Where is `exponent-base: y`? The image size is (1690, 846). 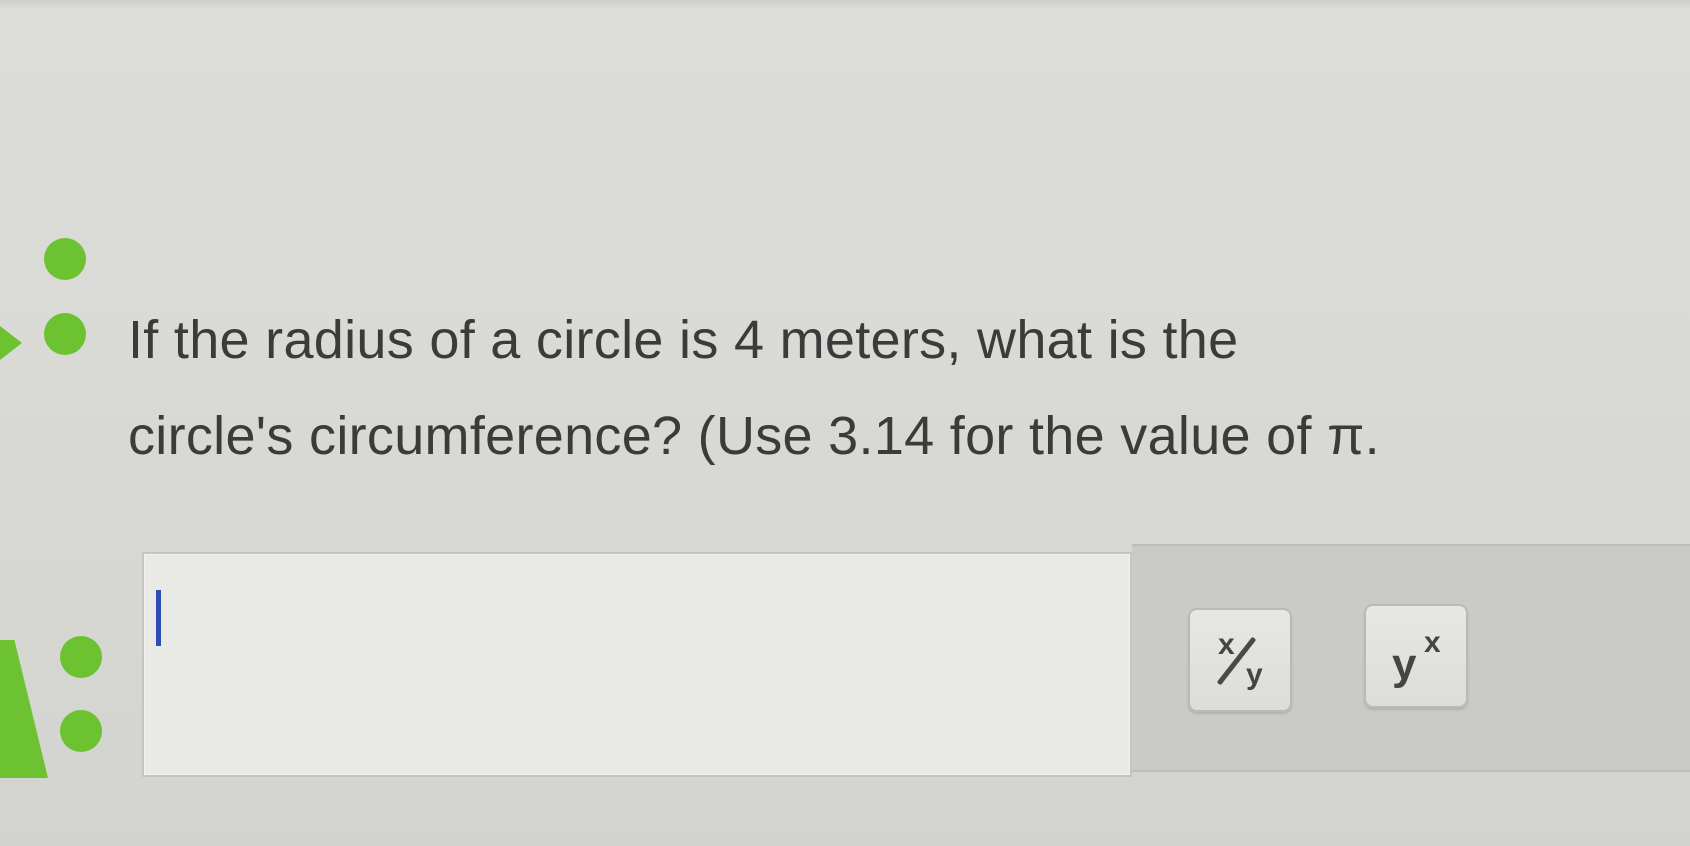
exponent-base: y is located at coordinates (1404, 664).